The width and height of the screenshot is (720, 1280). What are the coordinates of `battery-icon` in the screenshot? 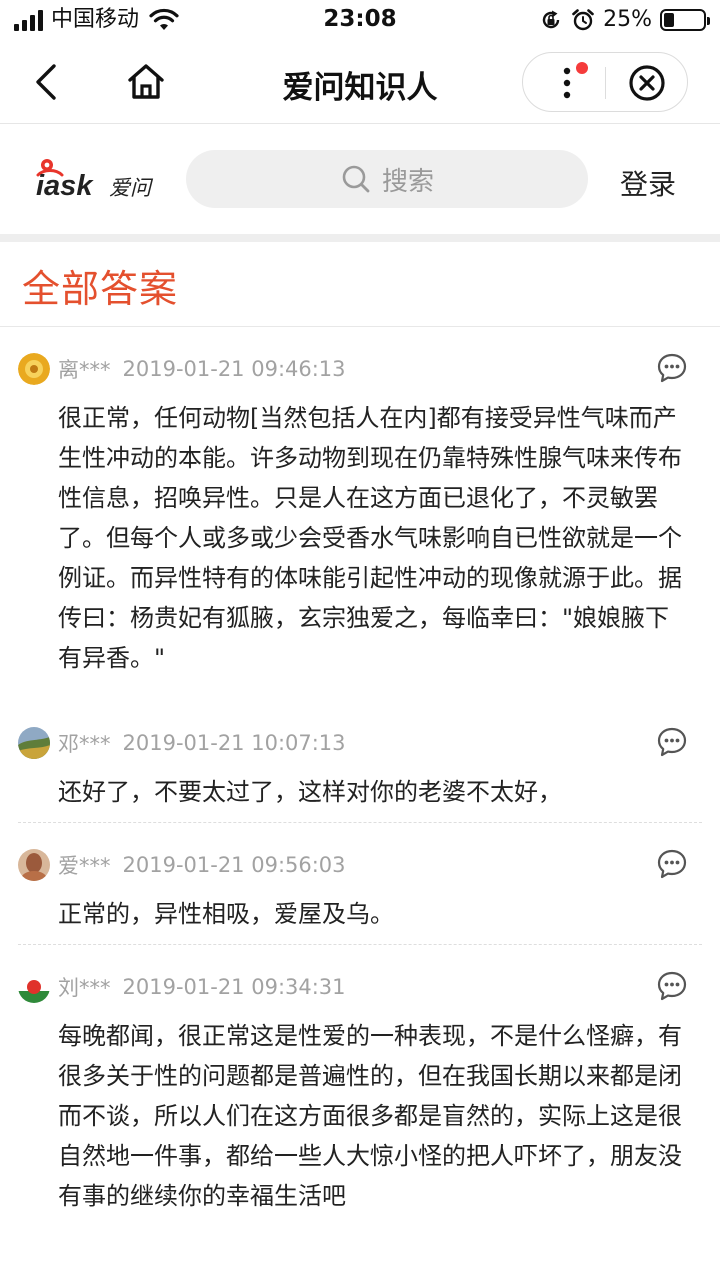 It's located at (685, 19).